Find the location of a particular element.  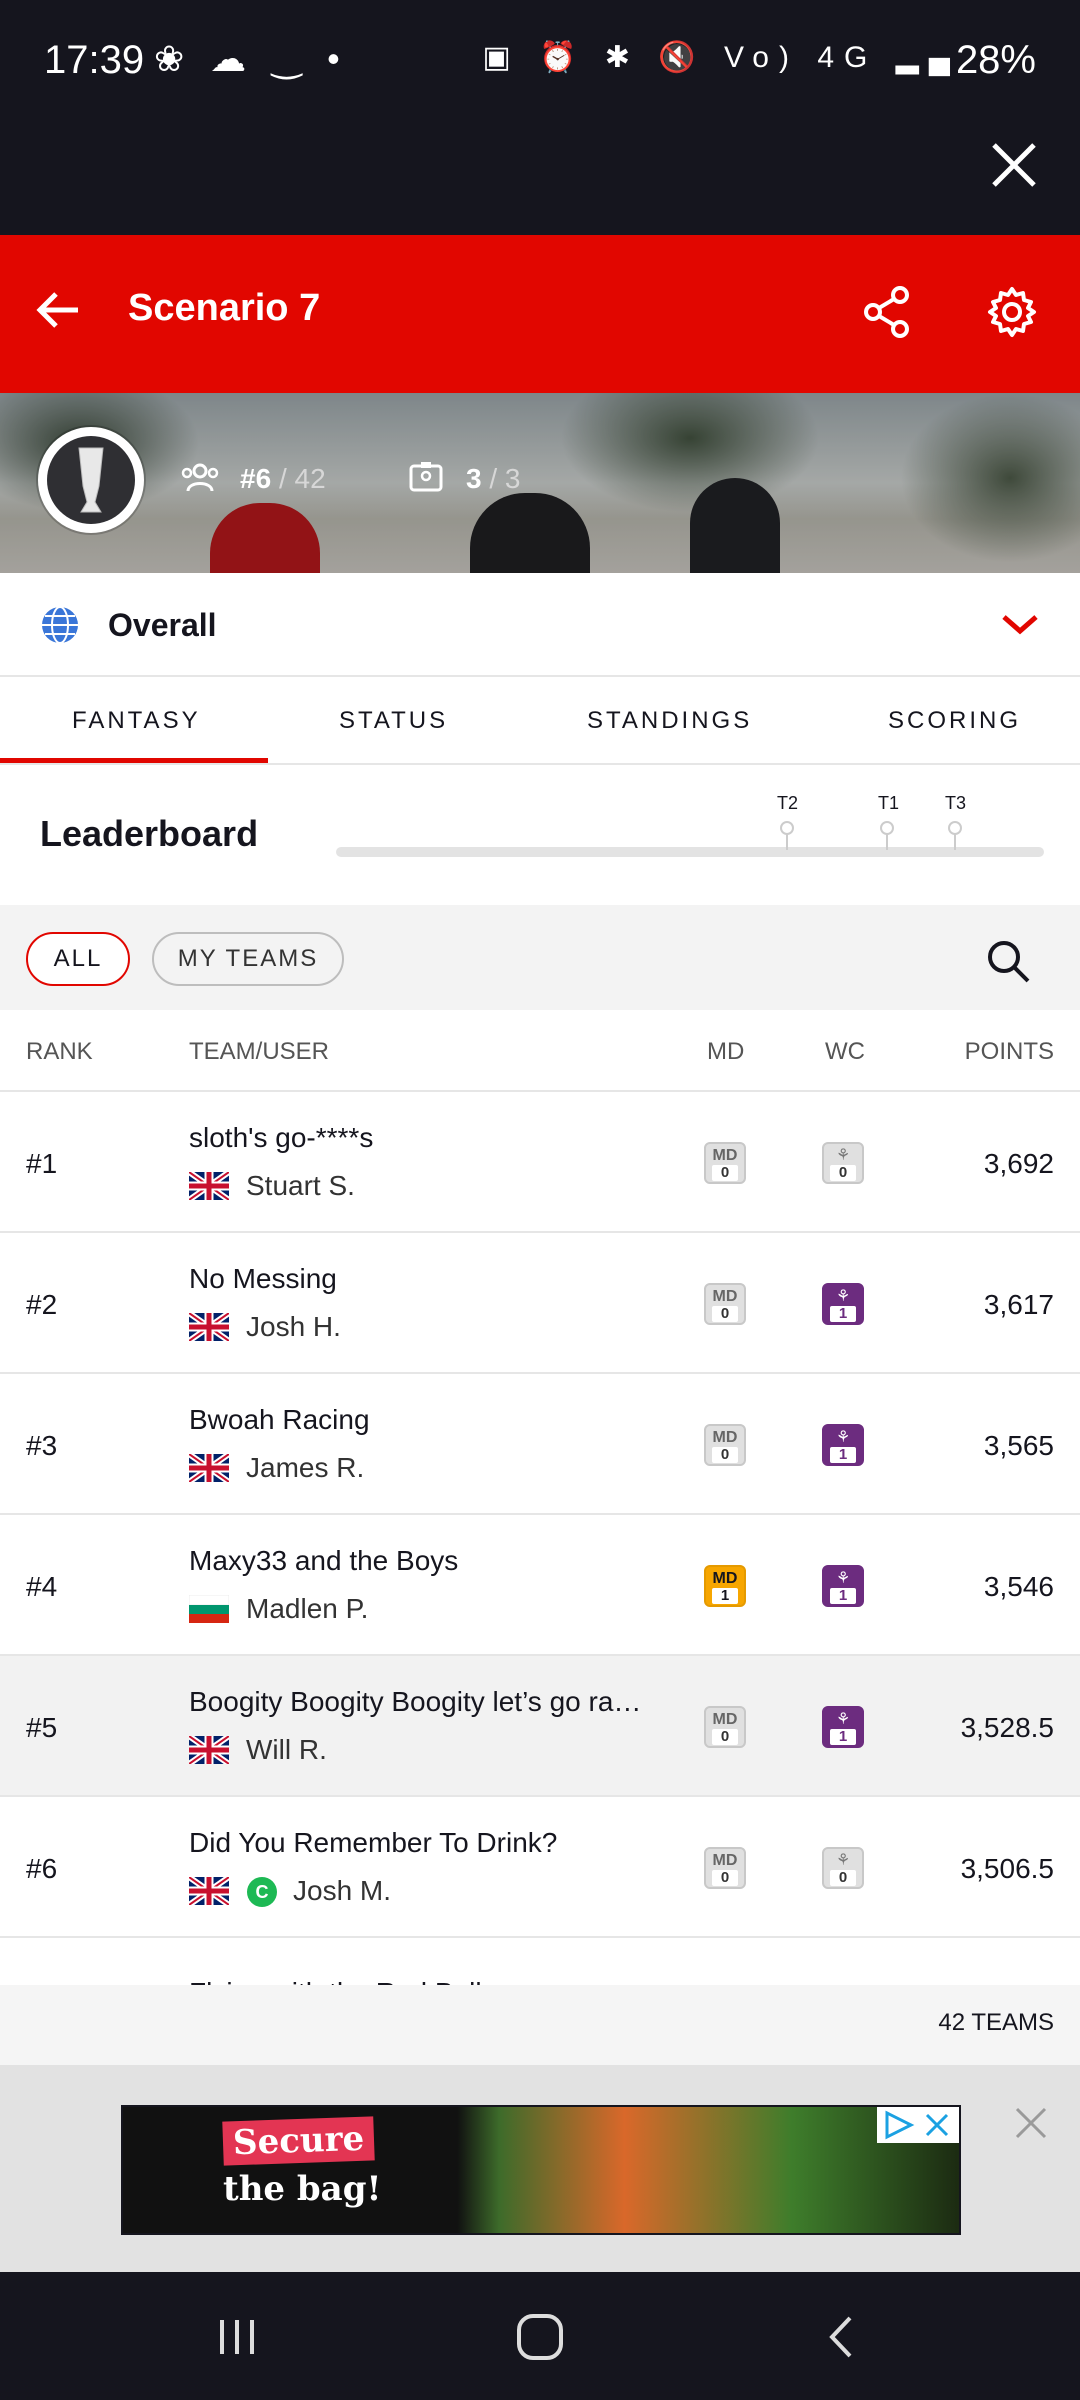

system-nav-bar is located at coordinates (540, 2336).